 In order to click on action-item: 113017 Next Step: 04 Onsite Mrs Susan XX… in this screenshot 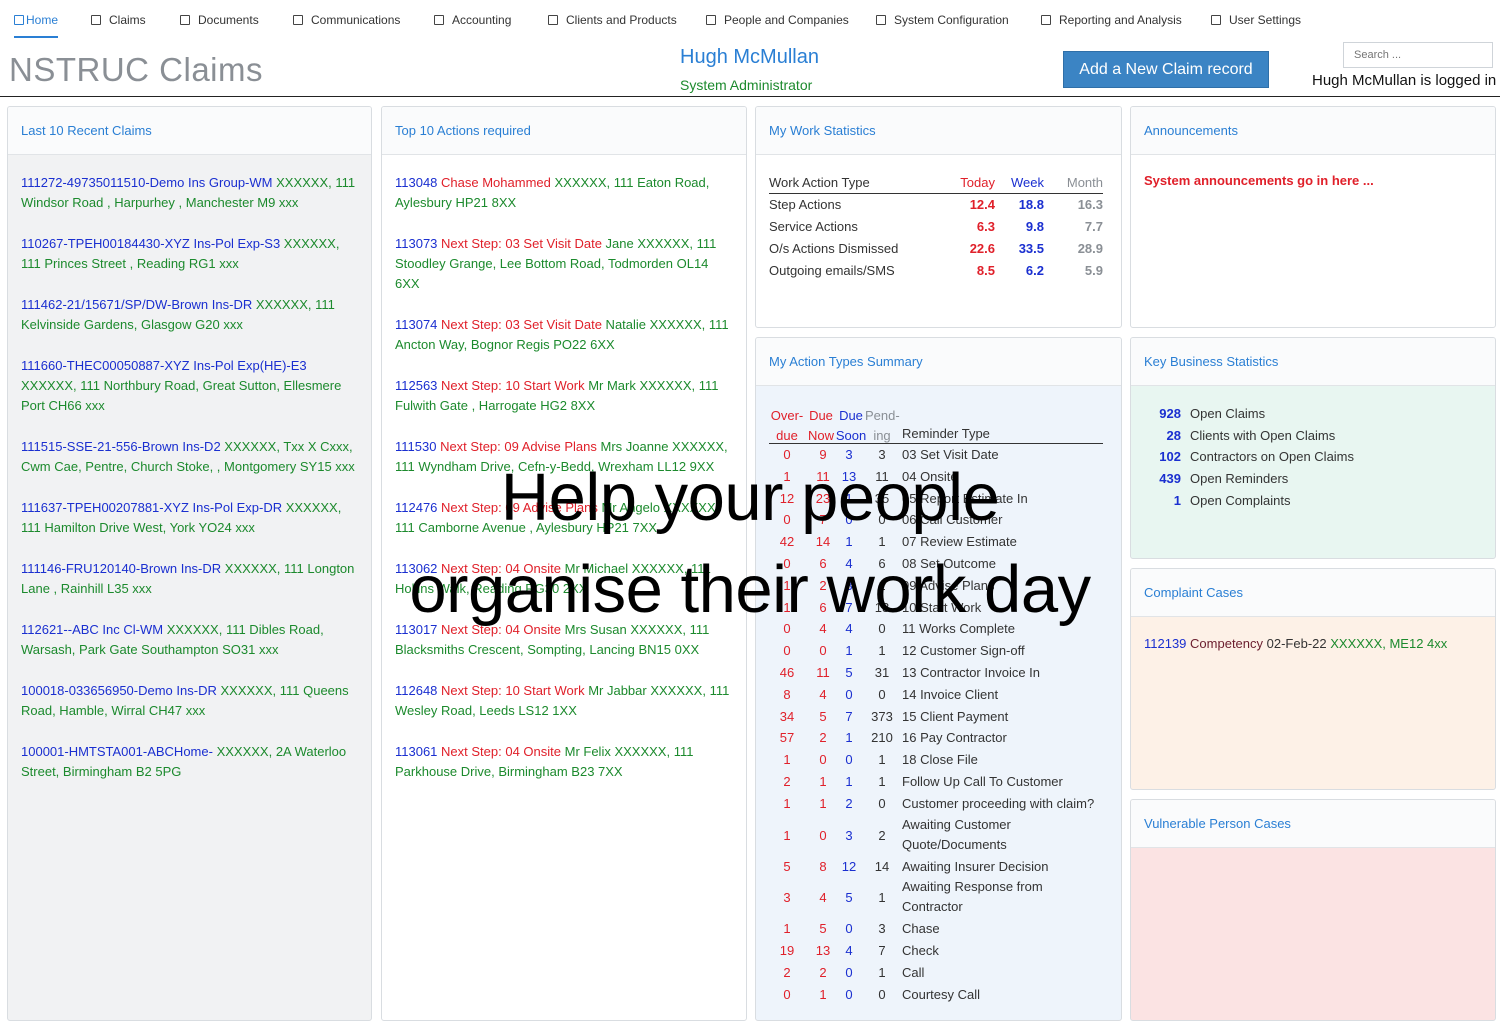, I will do `click(564, 640)`.